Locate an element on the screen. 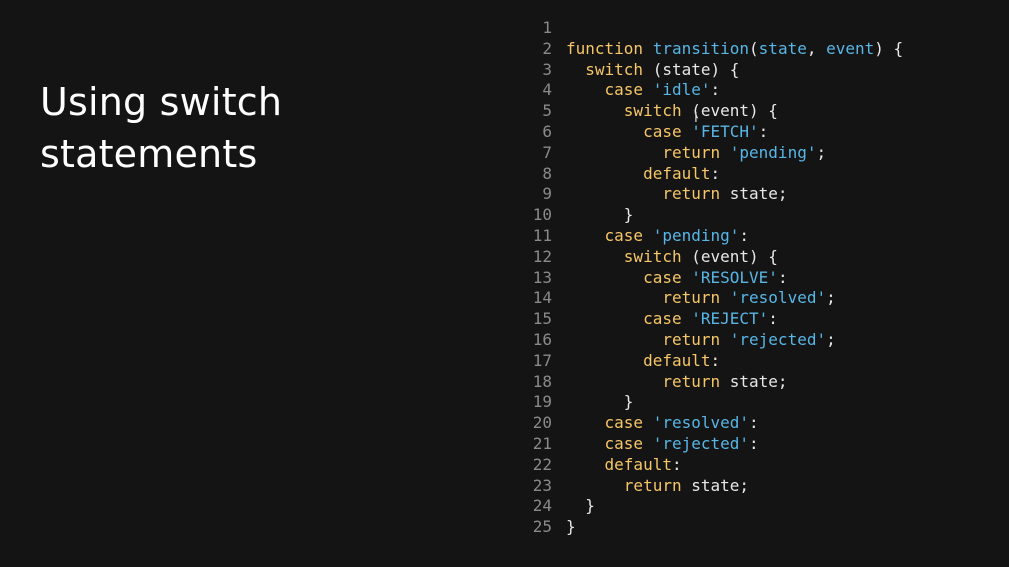 The width and height of the screenshot is (1009, 567). code-line: 6 case 'FETCH': is located at coordinates (764, 132).